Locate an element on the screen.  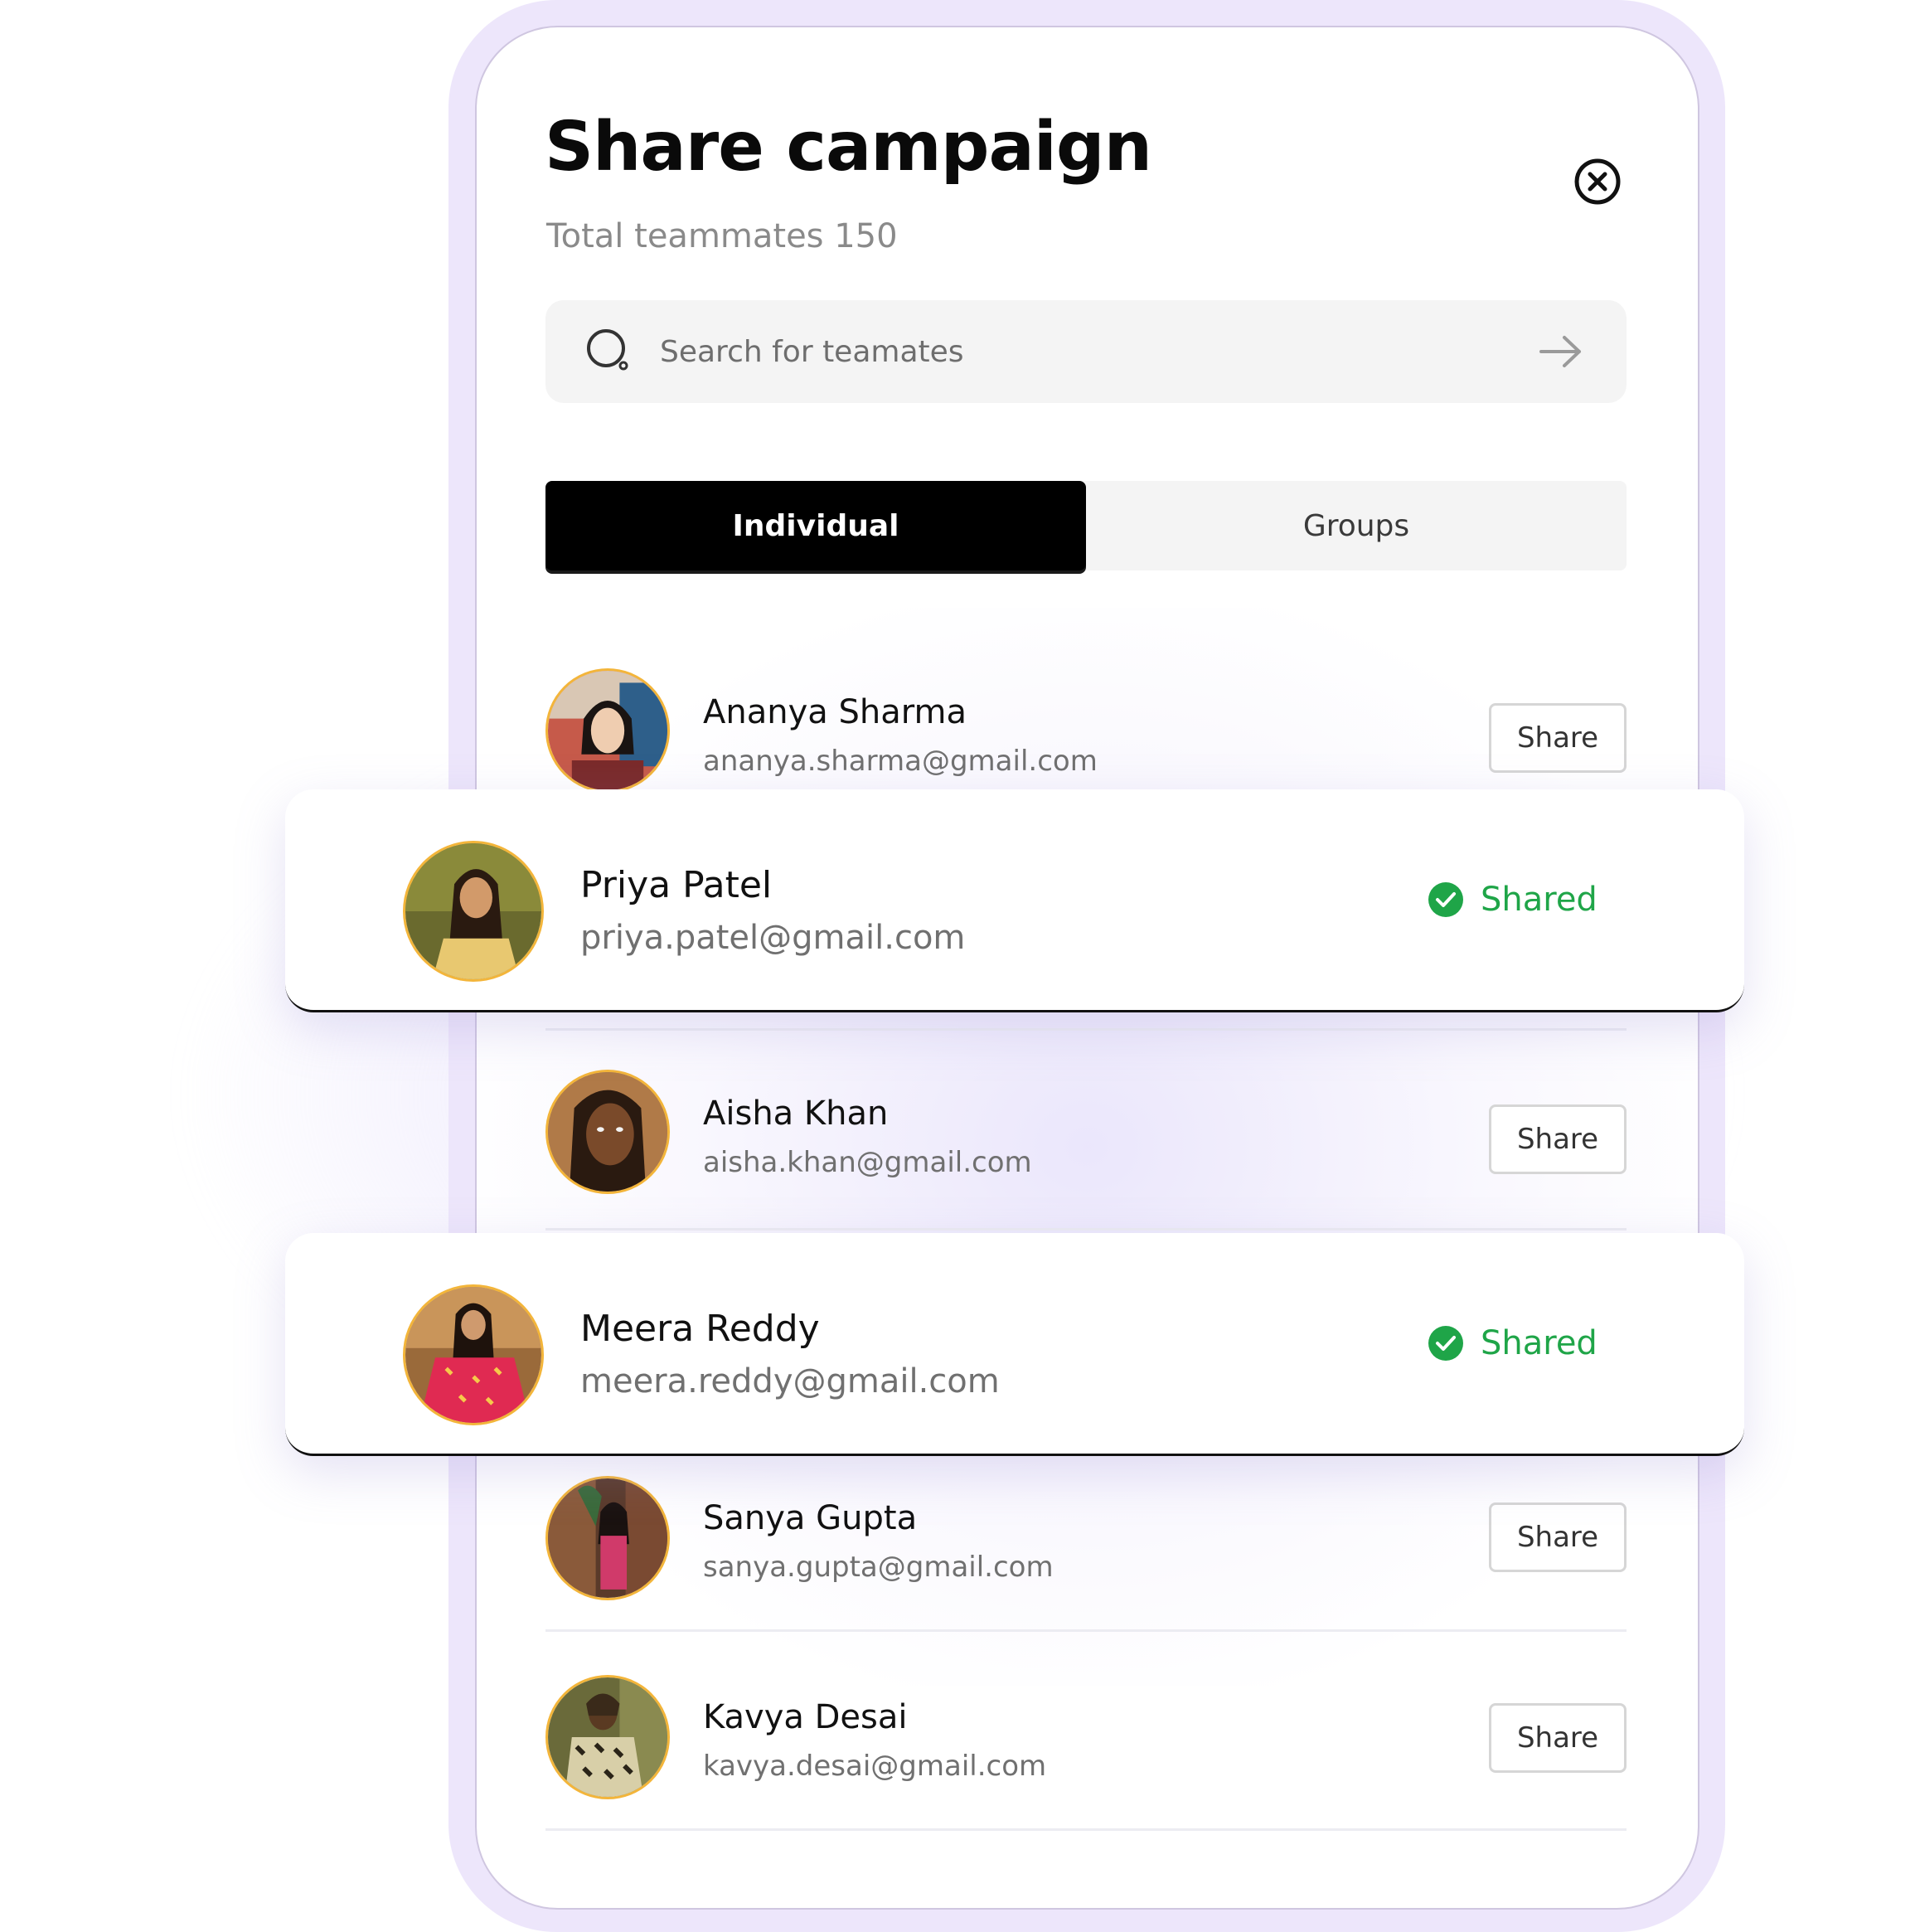
teammate-email: priya.patel@gmail.com is located at coordinates (773, 938).